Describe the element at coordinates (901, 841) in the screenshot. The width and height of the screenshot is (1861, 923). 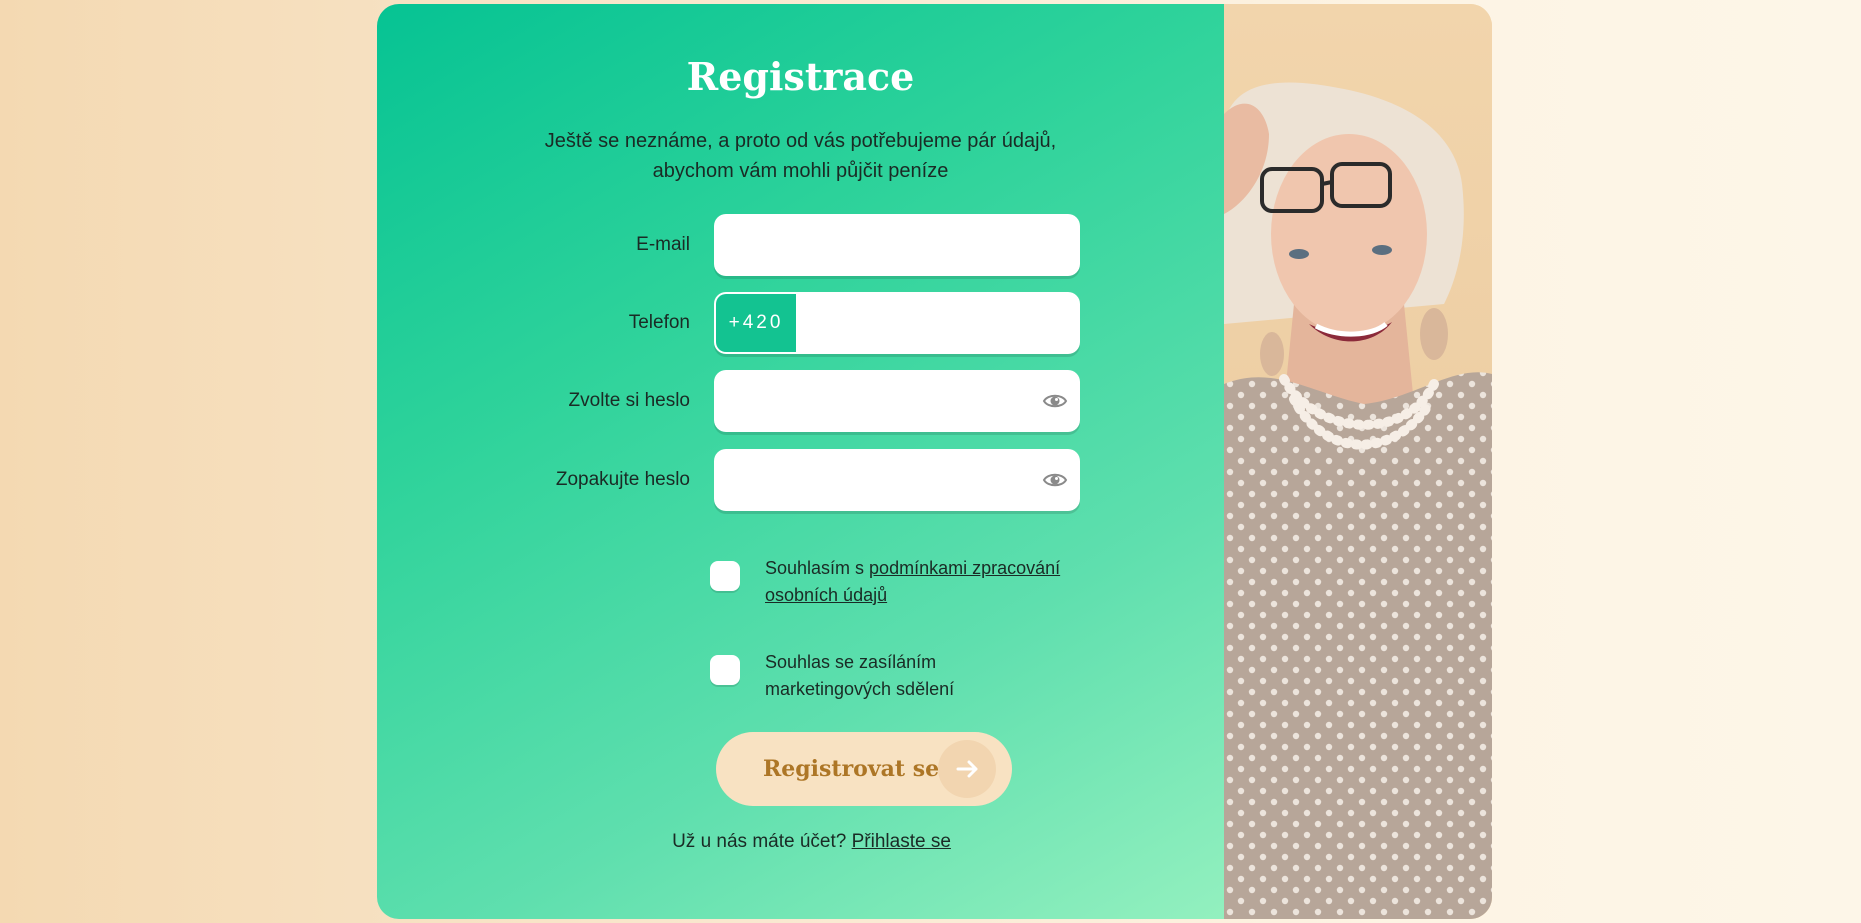
I see `login-link: Přihlaste se` at that location.